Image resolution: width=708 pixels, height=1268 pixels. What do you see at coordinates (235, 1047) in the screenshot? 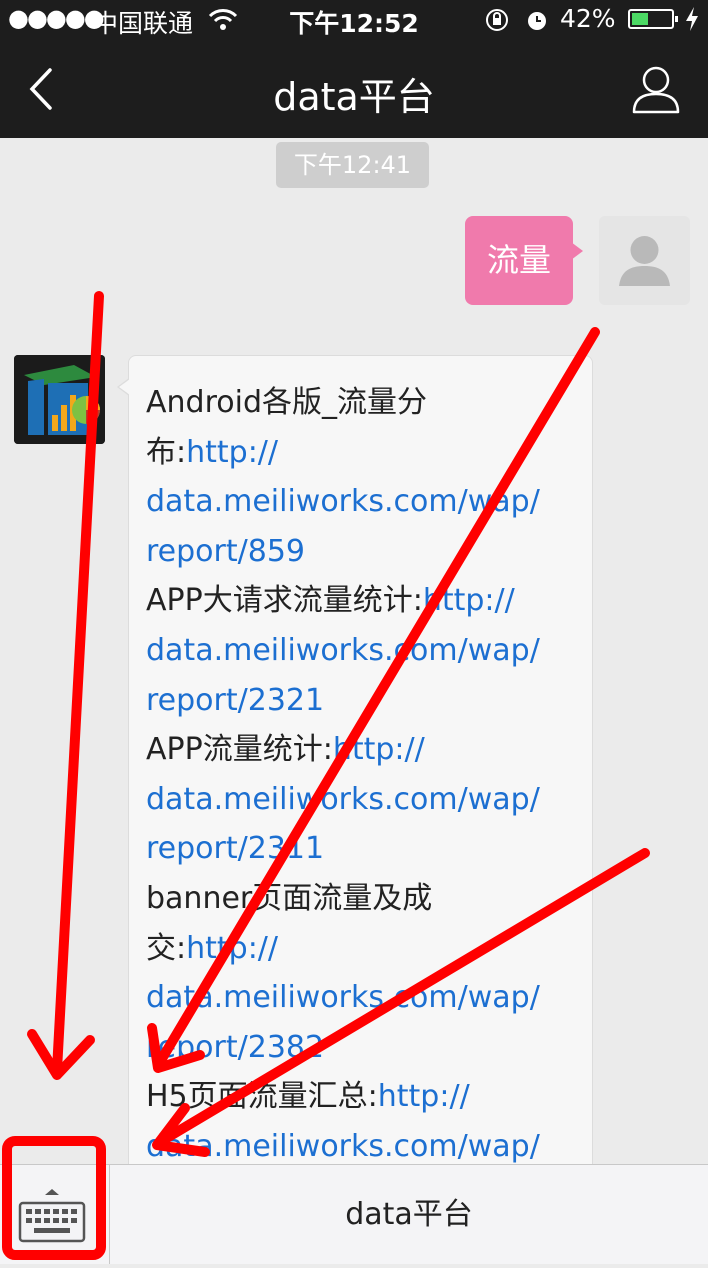
I see `message-link: report/2382` at bounding box center [235, 1047].